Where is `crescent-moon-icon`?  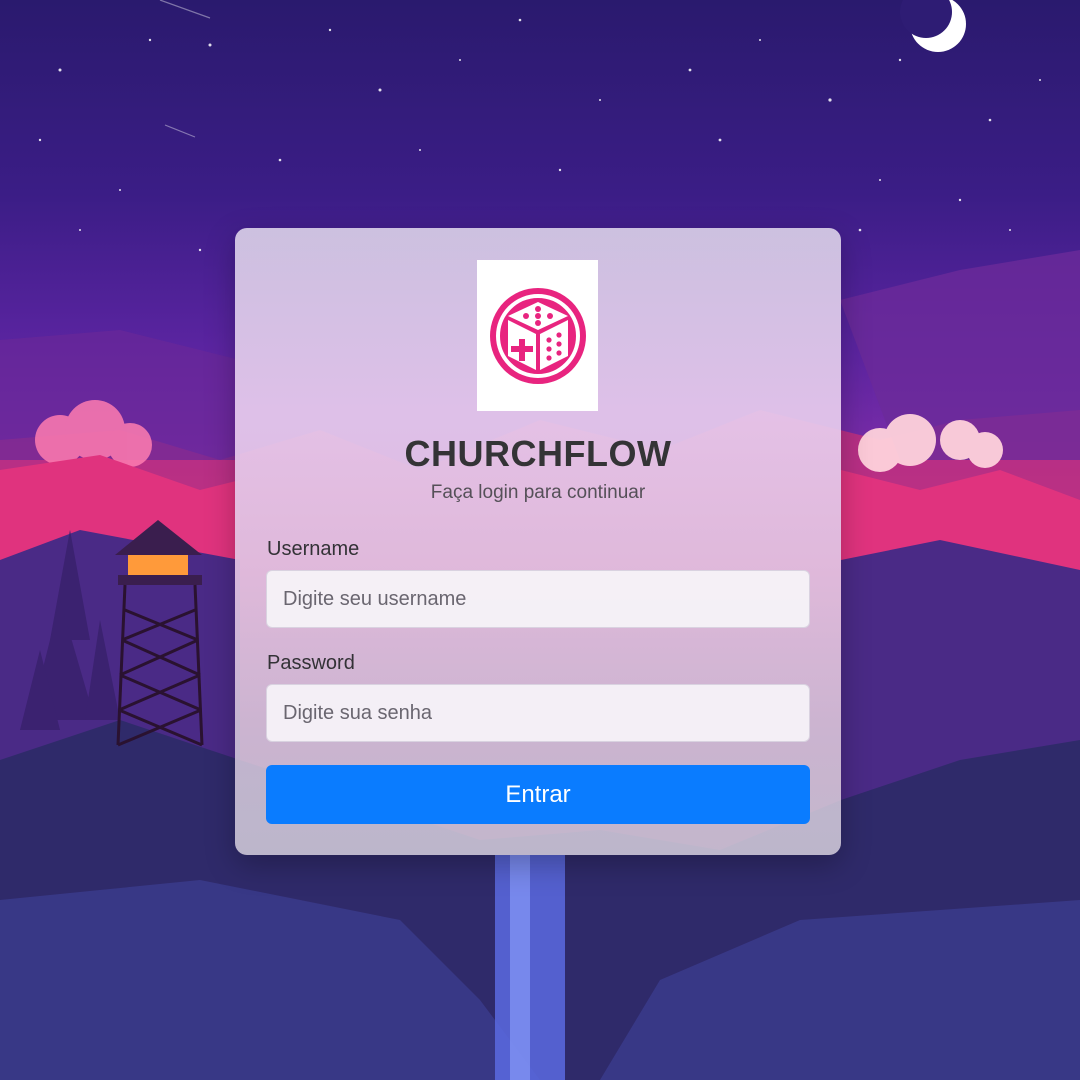
crescent-moon-icon is located at coordinates (933, 26).